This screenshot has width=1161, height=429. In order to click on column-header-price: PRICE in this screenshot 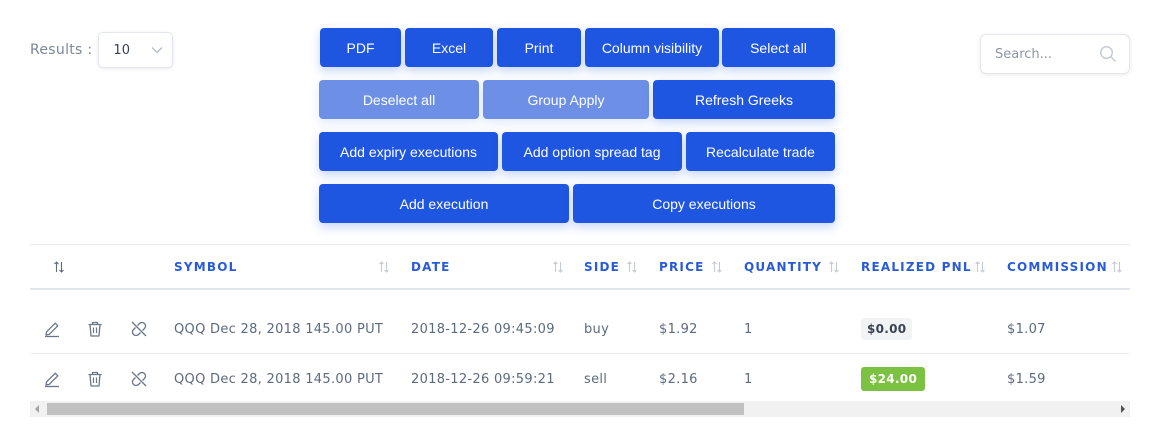, I will do `click(682, 267)`.